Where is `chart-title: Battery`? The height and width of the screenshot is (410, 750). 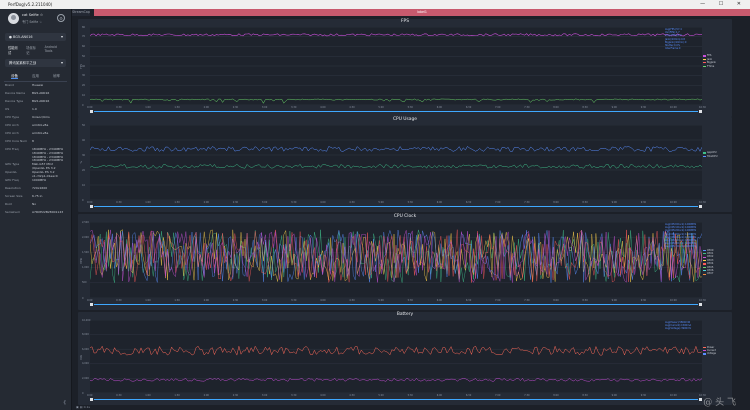
chart-title: Battery is located at coordinates (405, 314).